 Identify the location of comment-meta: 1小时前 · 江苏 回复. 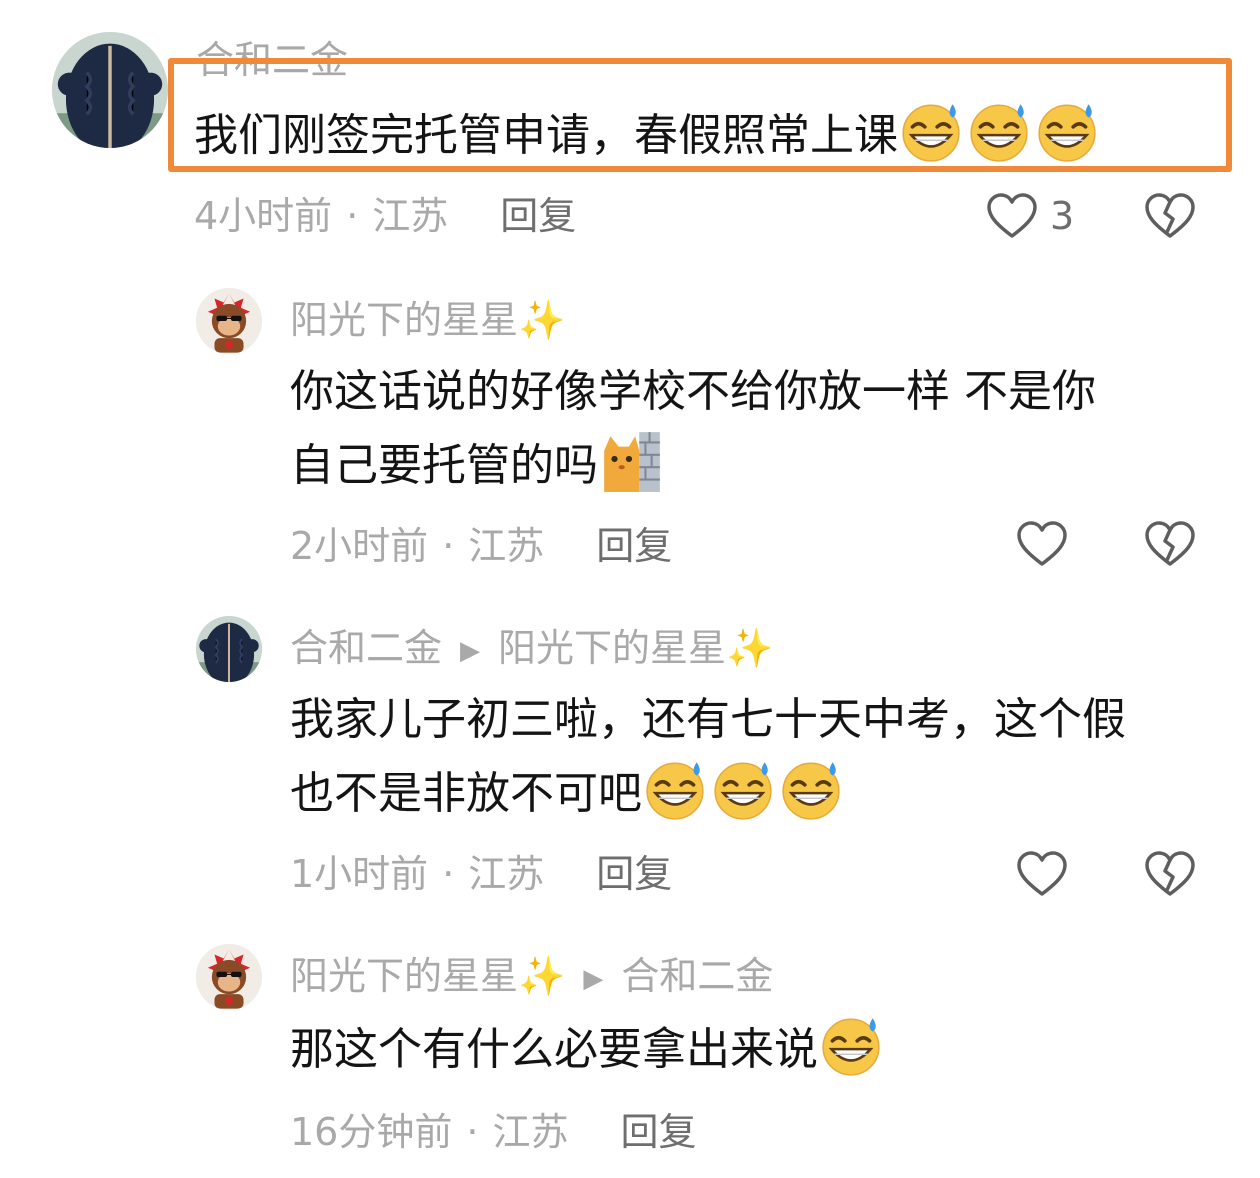
(481, 874).